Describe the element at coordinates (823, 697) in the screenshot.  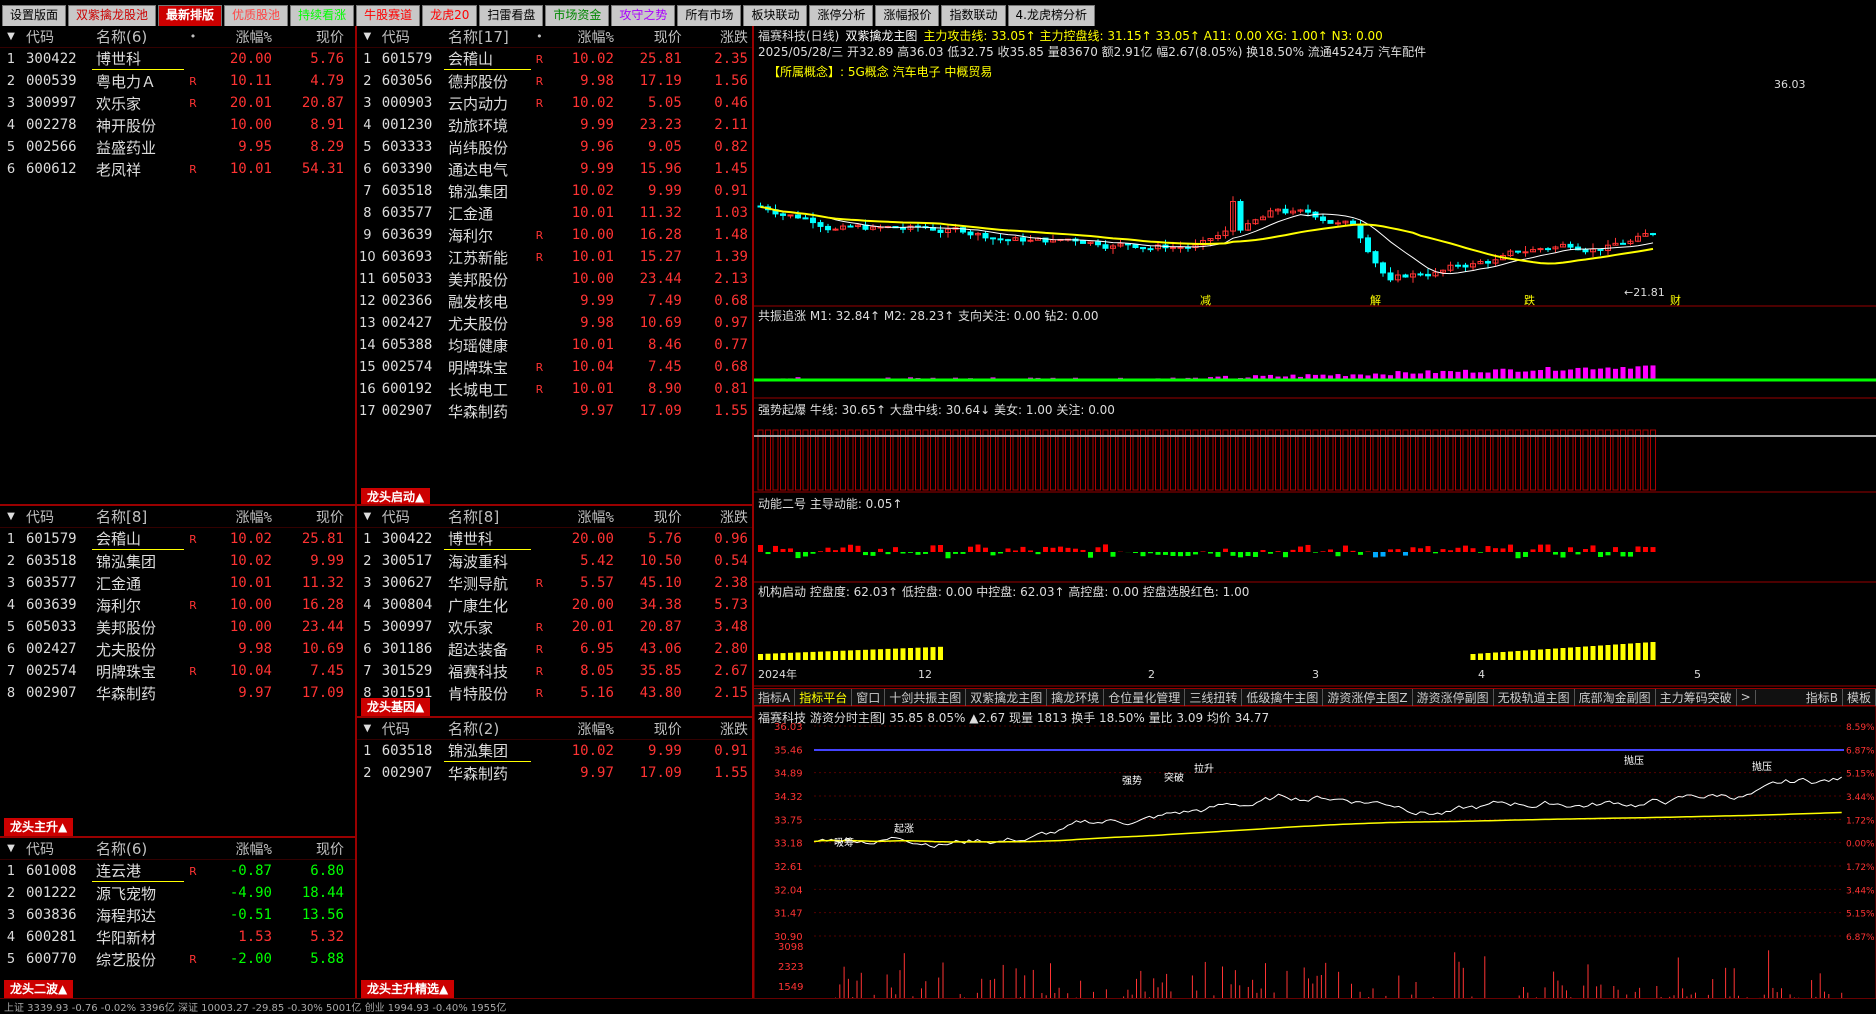
I see `func-button: 指标平台` at that location.